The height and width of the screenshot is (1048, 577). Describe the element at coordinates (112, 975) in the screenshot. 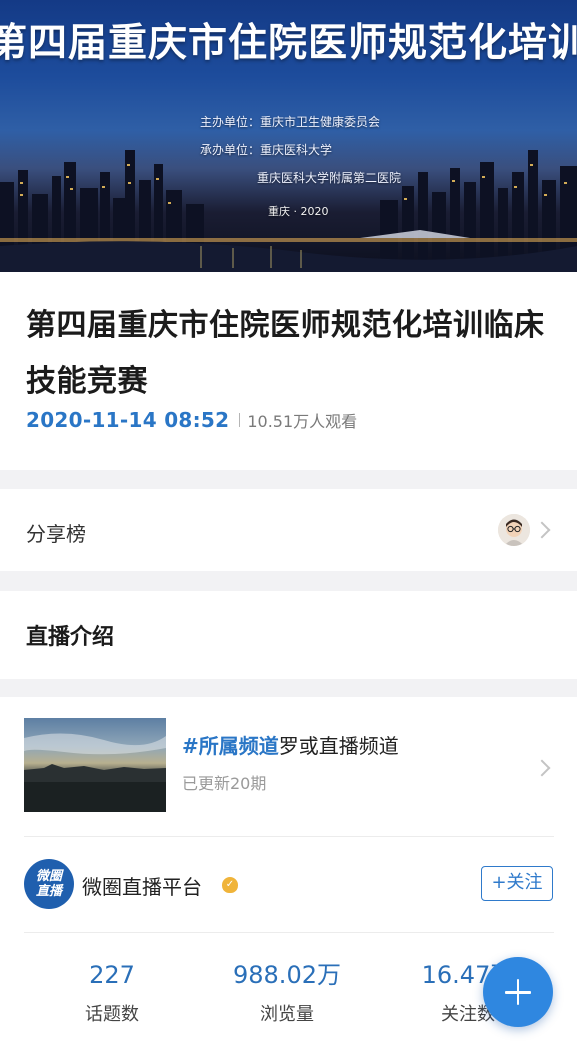

I see `stat-topics-value: 227` at that location.